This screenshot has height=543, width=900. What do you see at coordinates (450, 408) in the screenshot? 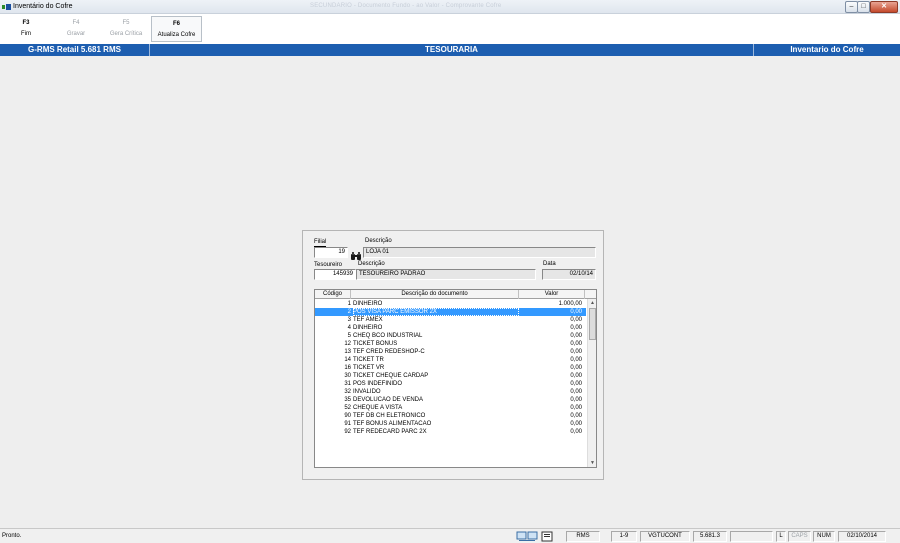
I see `table-row: 52 CHEQUE A VISTA 0,00` at bounding box center [450, 408].